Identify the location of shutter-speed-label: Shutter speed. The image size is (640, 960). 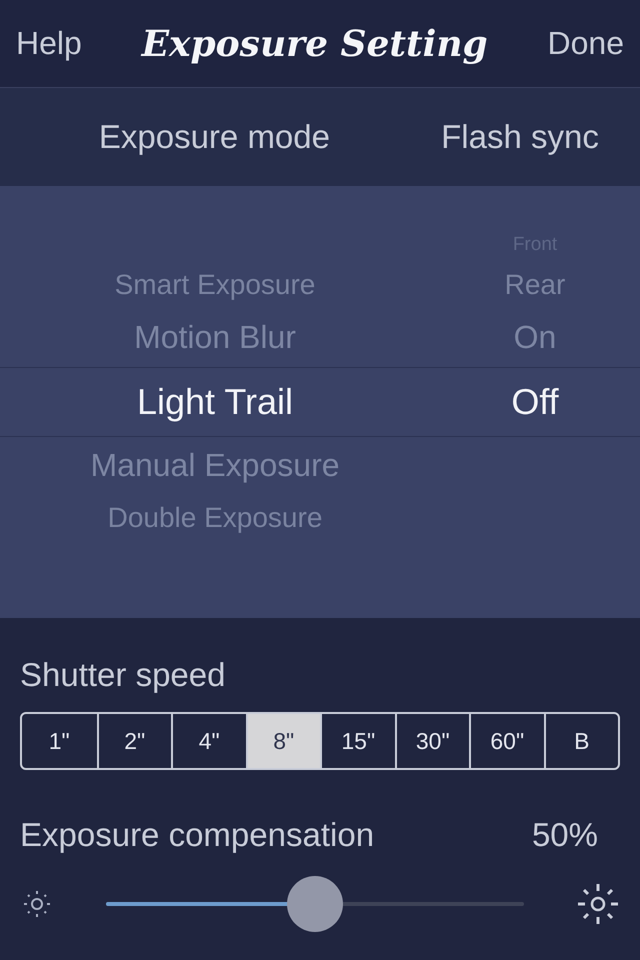
(123, 675).